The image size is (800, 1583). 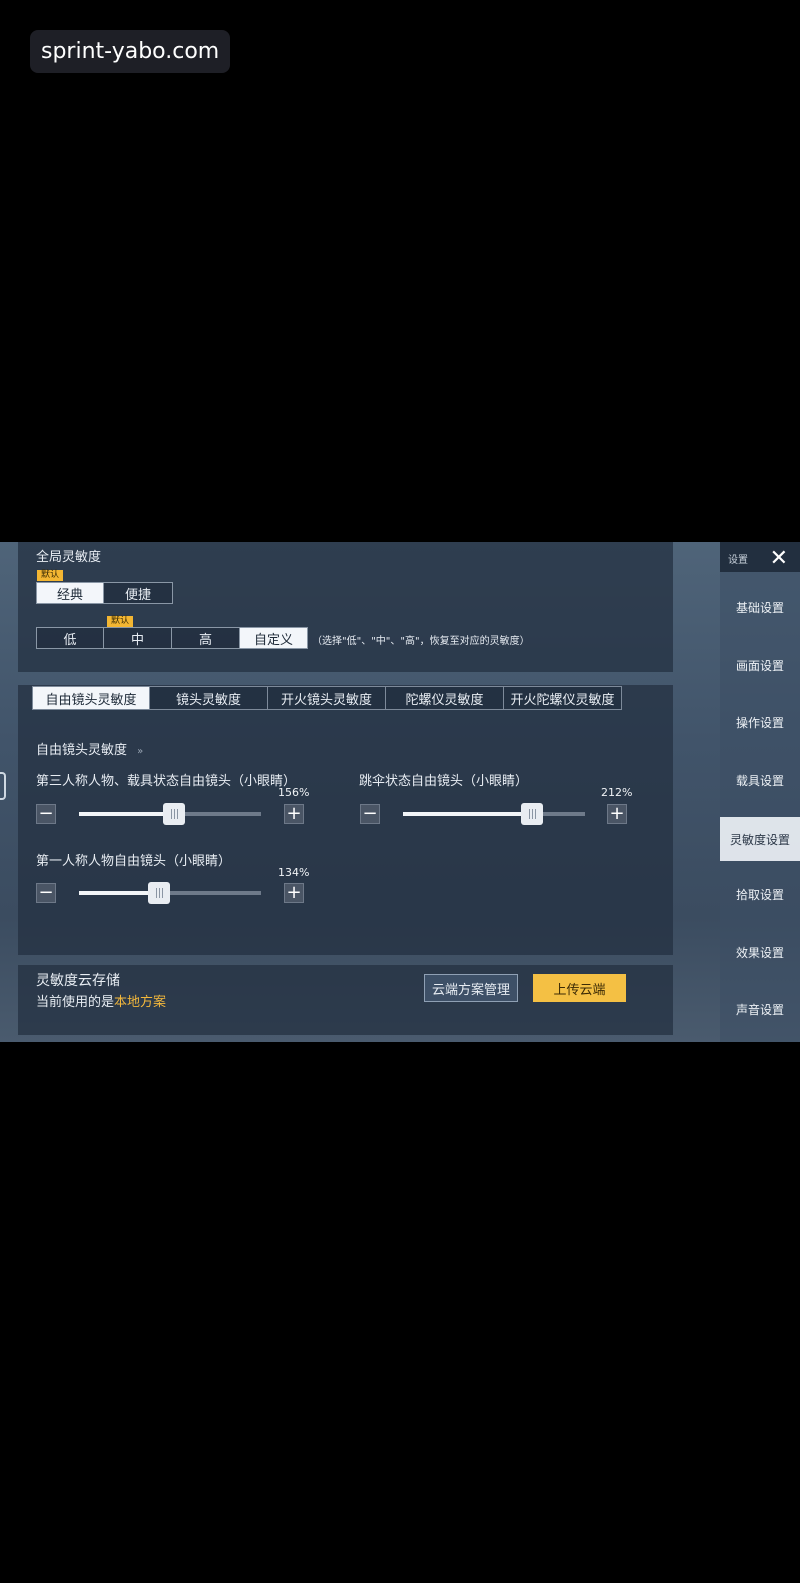 I want to click on slider-first-person, so click(x=170, y=893).